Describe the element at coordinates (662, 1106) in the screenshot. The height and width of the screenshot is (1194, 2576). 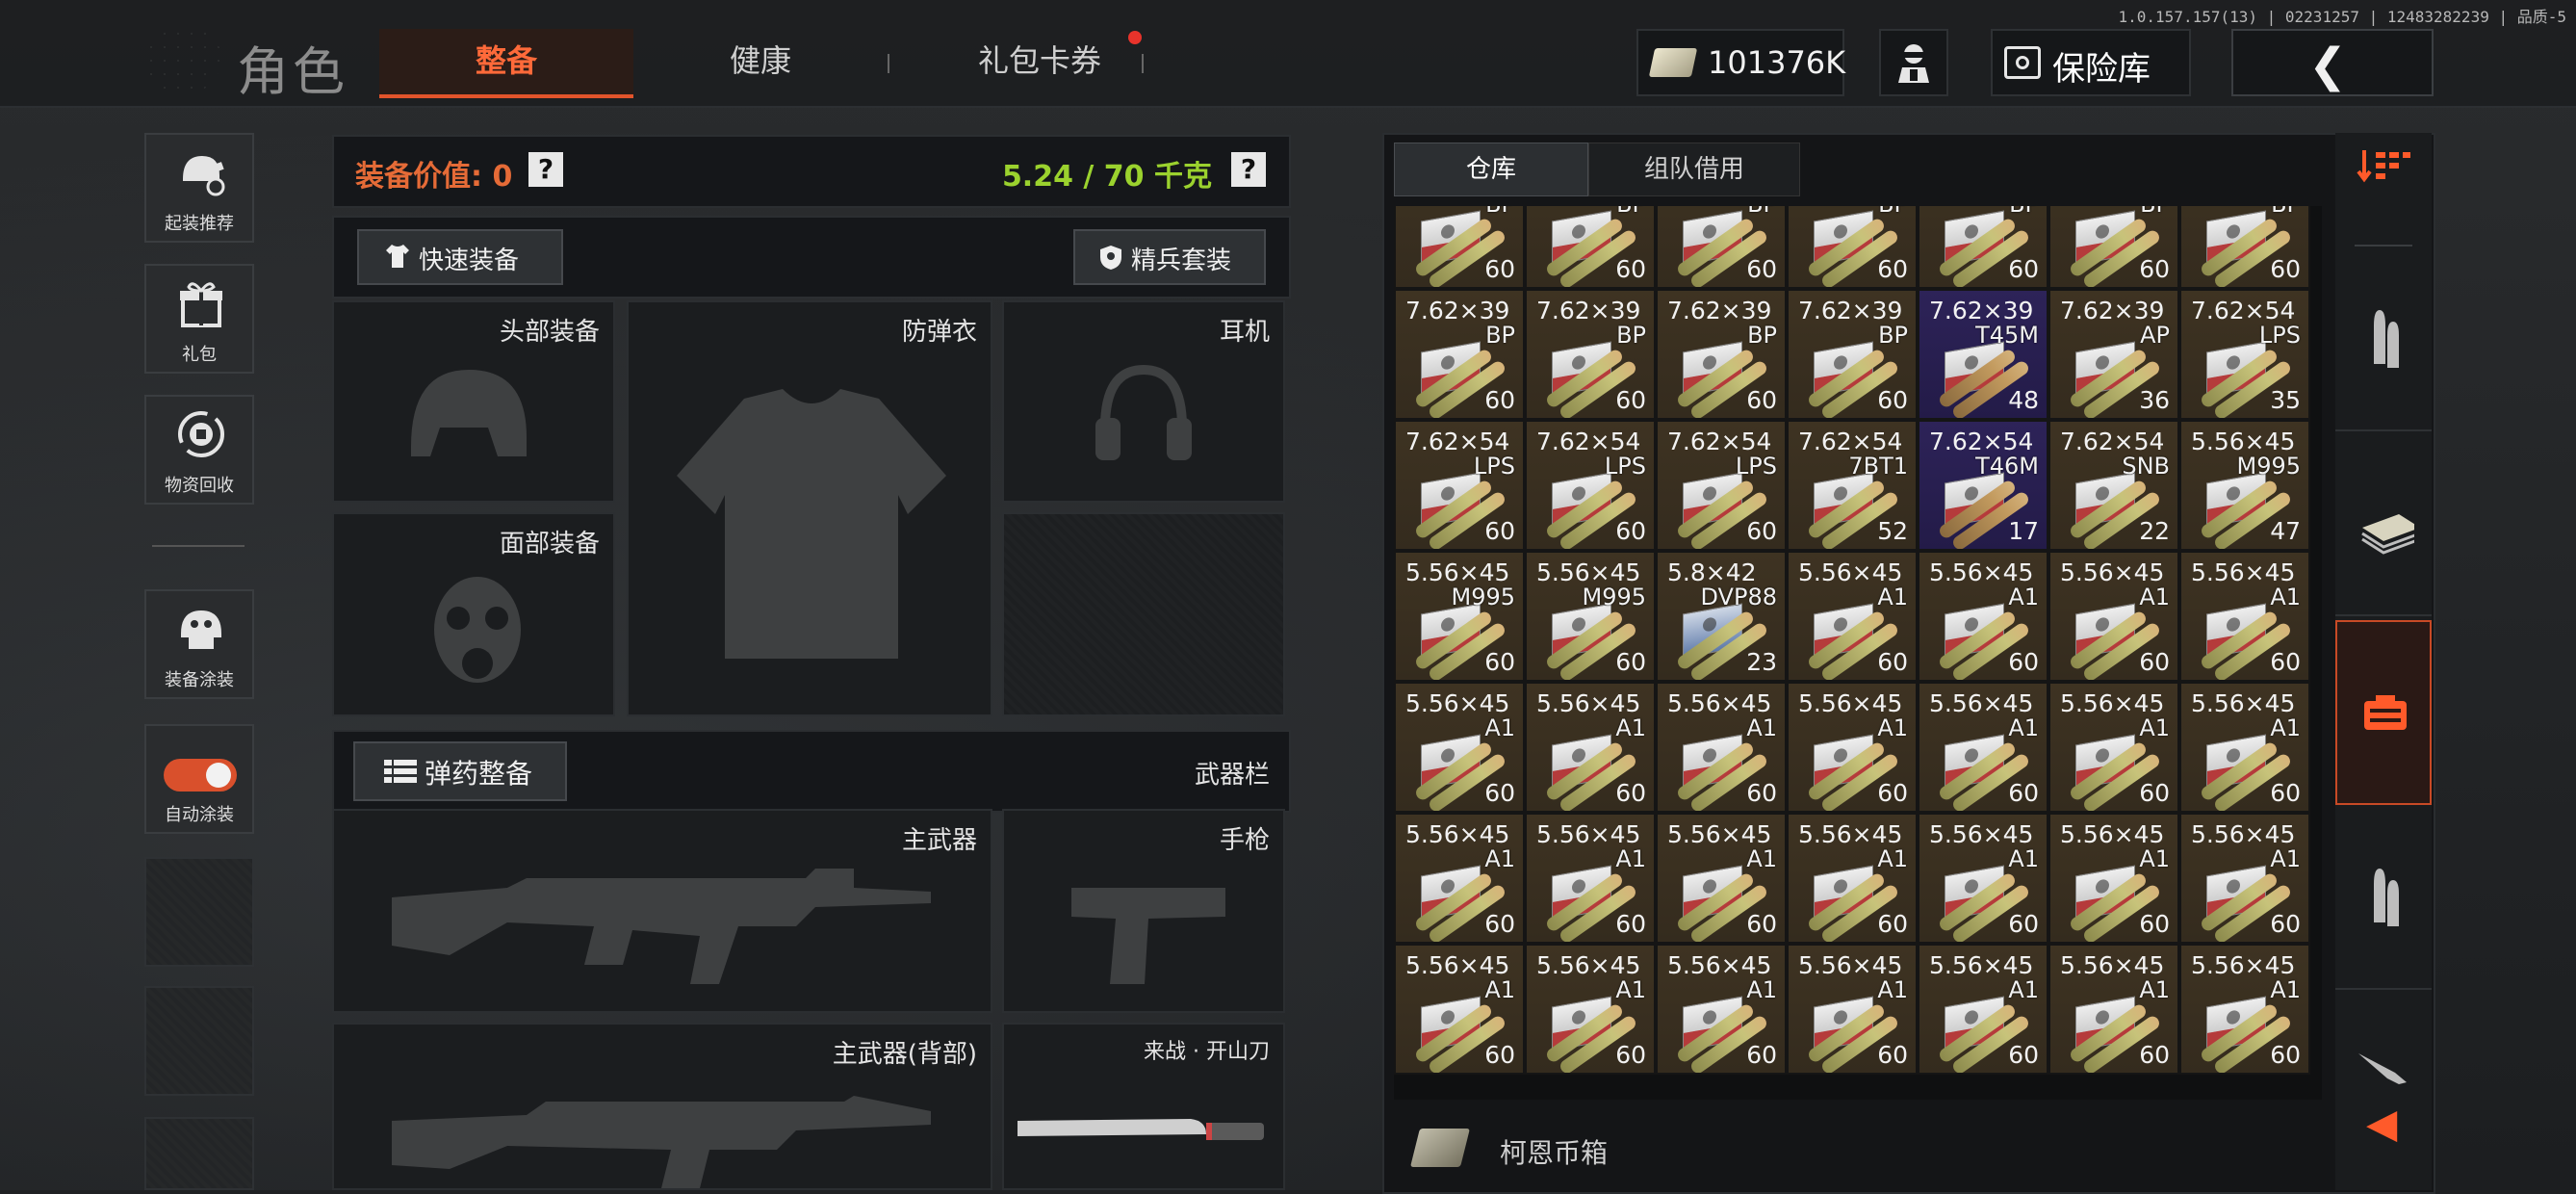
I see `slot-primary-weapon-back: 主武器(背部)` at that location.